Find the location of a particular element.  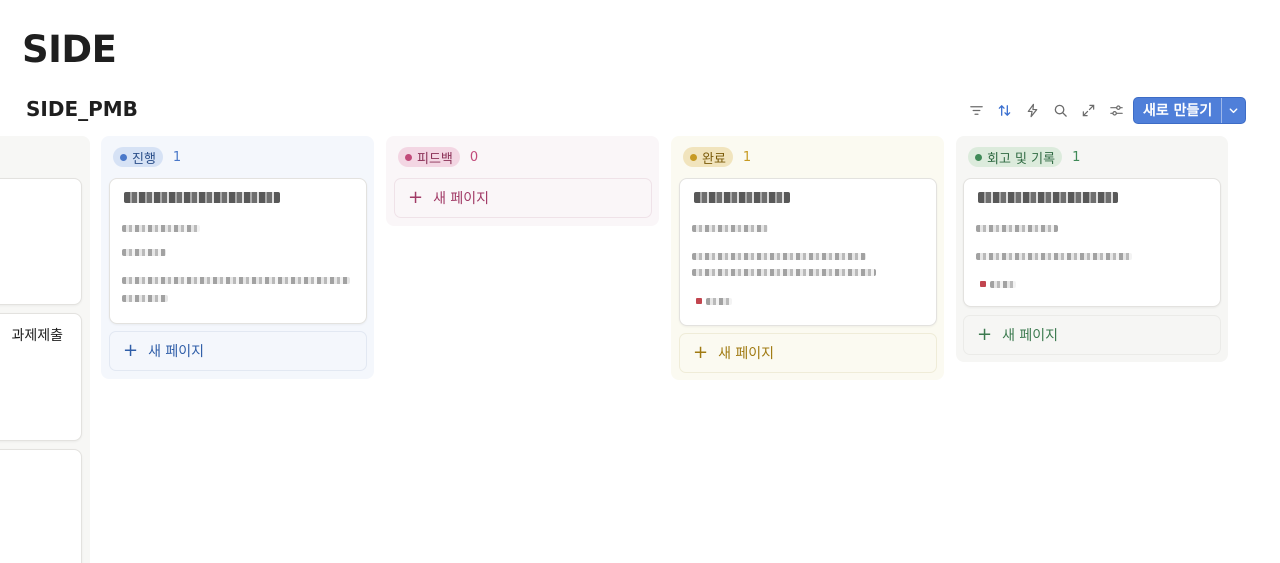

status-label: 피드백 is located at coordinates (435, 159).